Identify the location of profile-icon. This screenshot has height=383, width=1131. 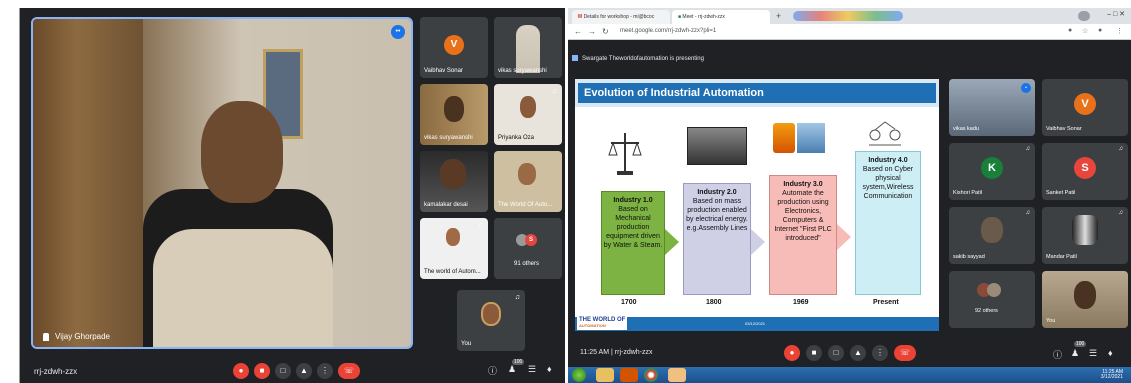
(1084, 16).